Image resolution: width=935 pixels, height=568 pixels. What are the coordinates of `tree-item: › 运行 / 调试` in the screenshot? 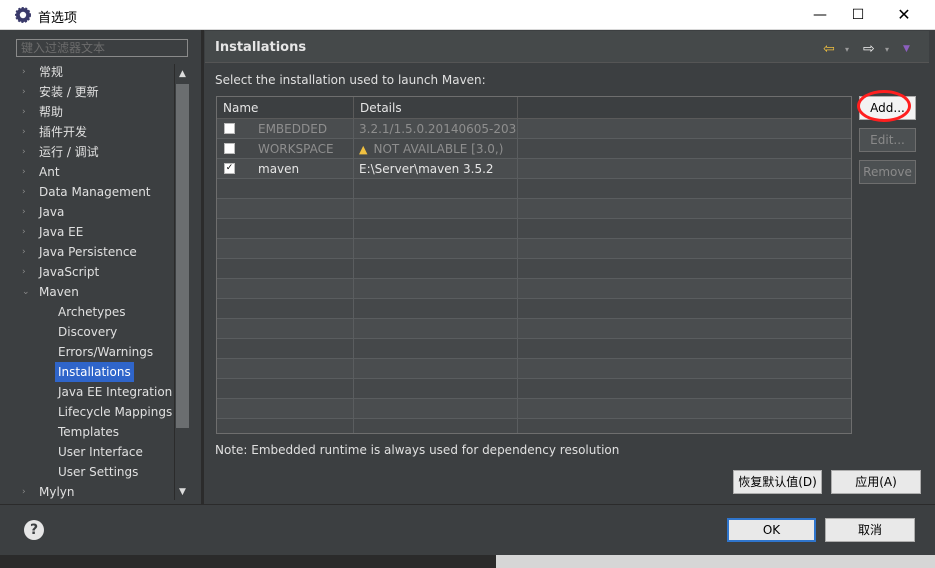 It's located at (95, 152).